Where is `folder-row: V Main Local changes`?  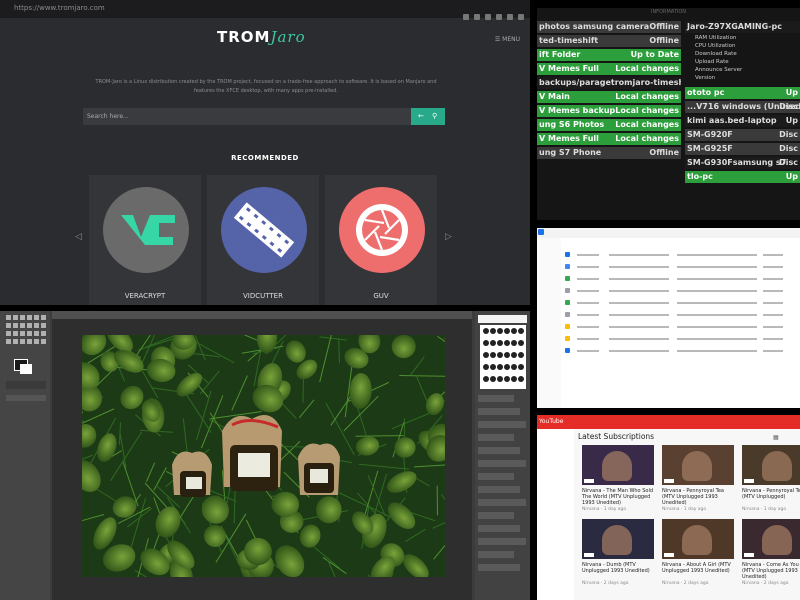 folder-row: V Main Local changes is located at coordinates (609, 97).